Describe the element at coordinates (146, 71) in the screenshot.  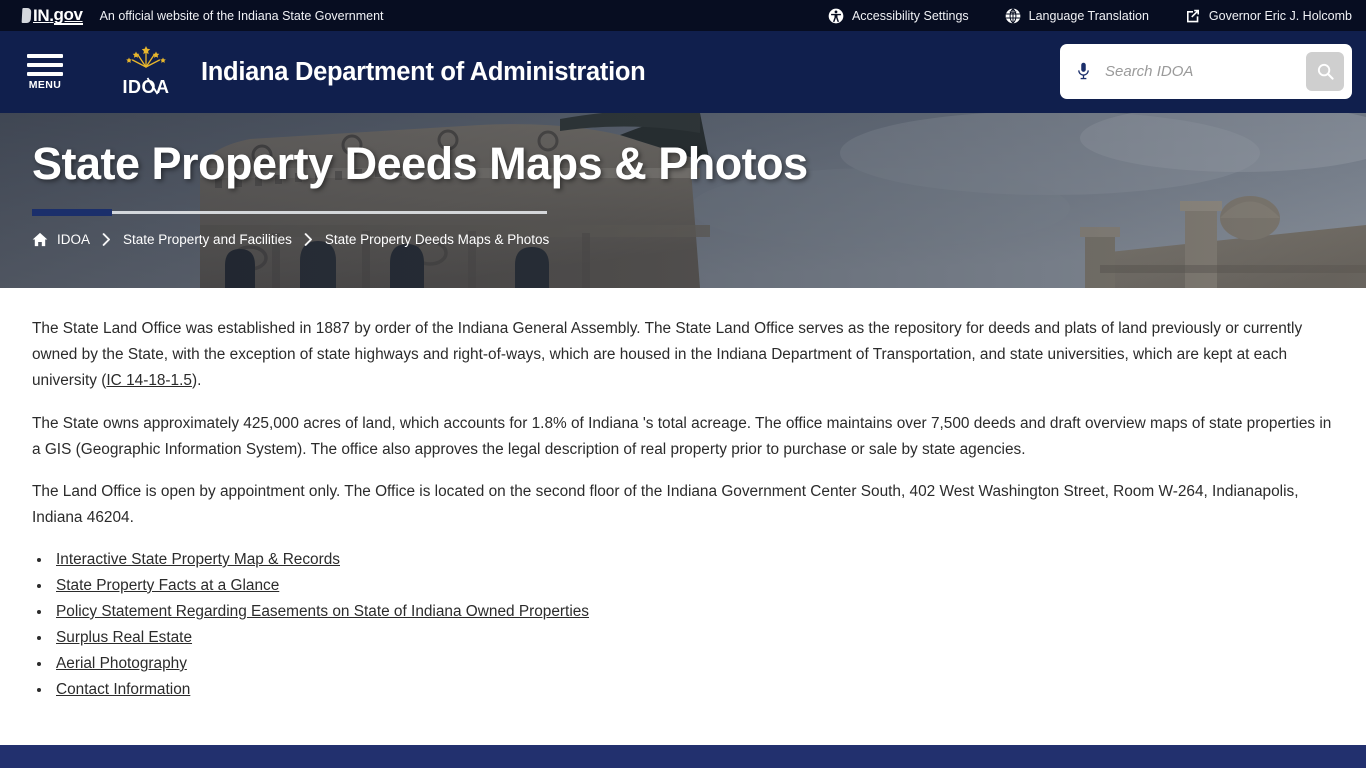
I see `idoa-logo-icon: IDOA` at that location.